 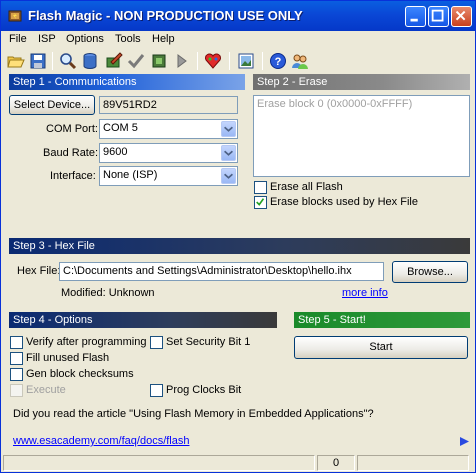 What do you see at coordinates (344, 202) in the screenshot?
I see `erase-used-label: Erase blocks used by Hex File` at bounding box center [344, 202].